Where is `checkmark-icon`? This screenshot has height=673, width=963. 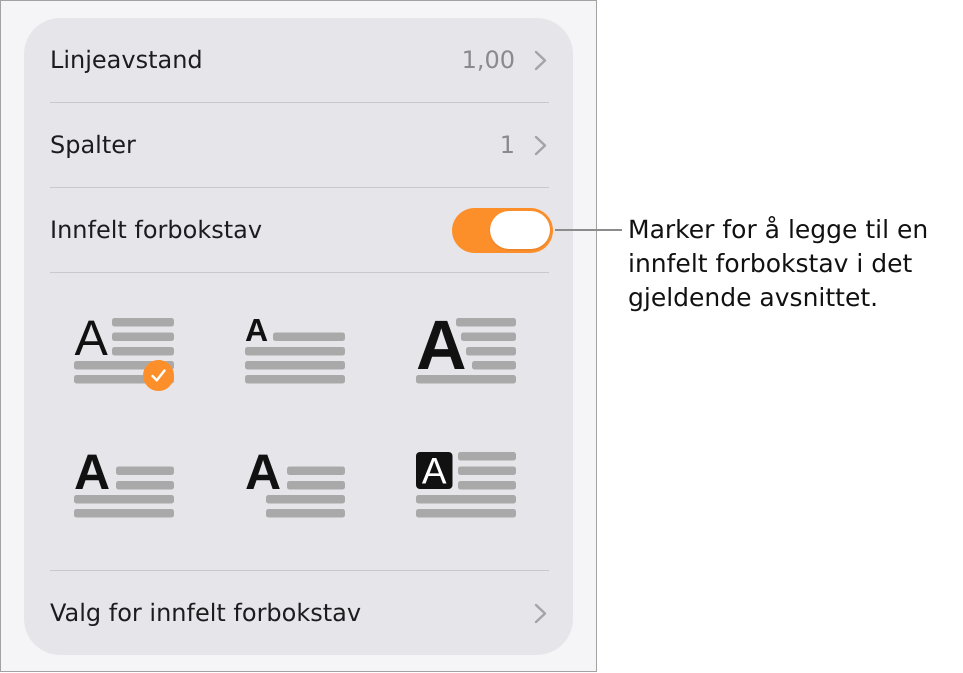 checkmark-icon is located at coordinates (158, 375).